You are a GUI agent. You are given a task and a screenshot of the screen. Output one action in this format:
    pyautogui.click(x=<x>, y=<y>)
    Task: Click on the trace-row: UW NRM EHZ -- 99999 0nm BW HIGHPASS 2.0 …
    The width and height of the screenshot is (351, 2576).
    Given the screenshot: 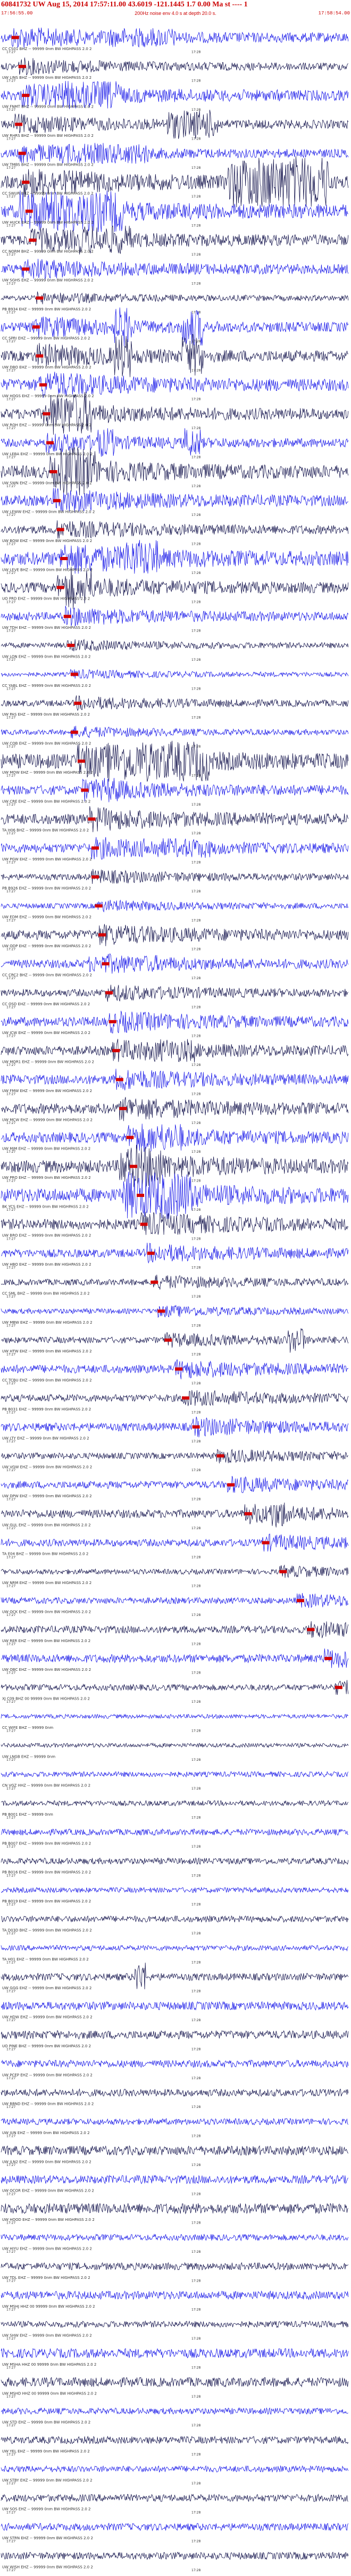 What is the action you would take?
    pyautogui.click(x=175, y=1576)
    